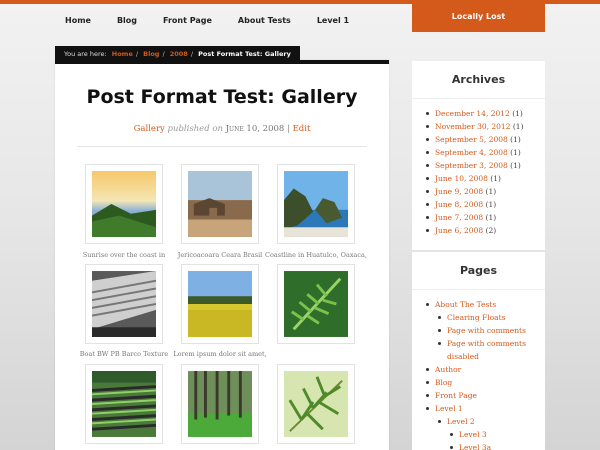 Image resolution: width=600 pixels, height=450 pixels. Describe the element at coordinates (491, 230) in the screenshot. I see `archive-count: (2)` at that location.